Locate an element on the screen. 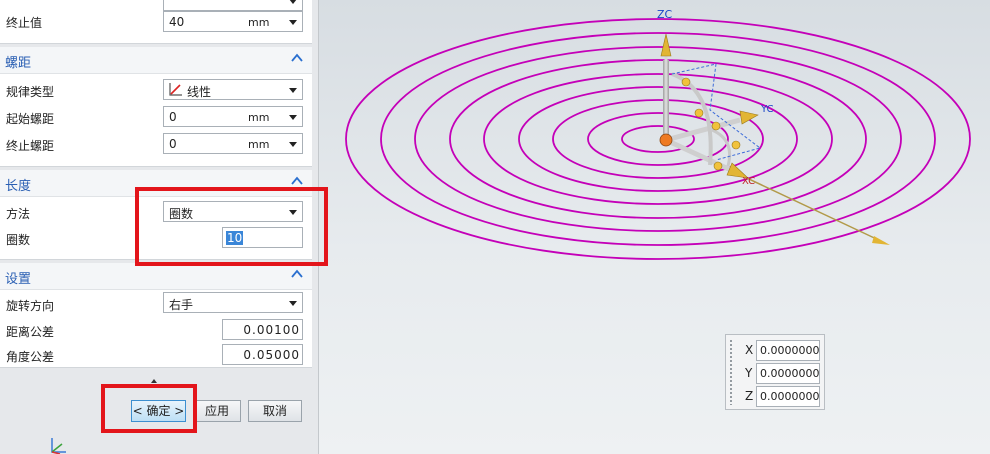  end-pitch-field: 0 mm is located at coordinates (233, 143).